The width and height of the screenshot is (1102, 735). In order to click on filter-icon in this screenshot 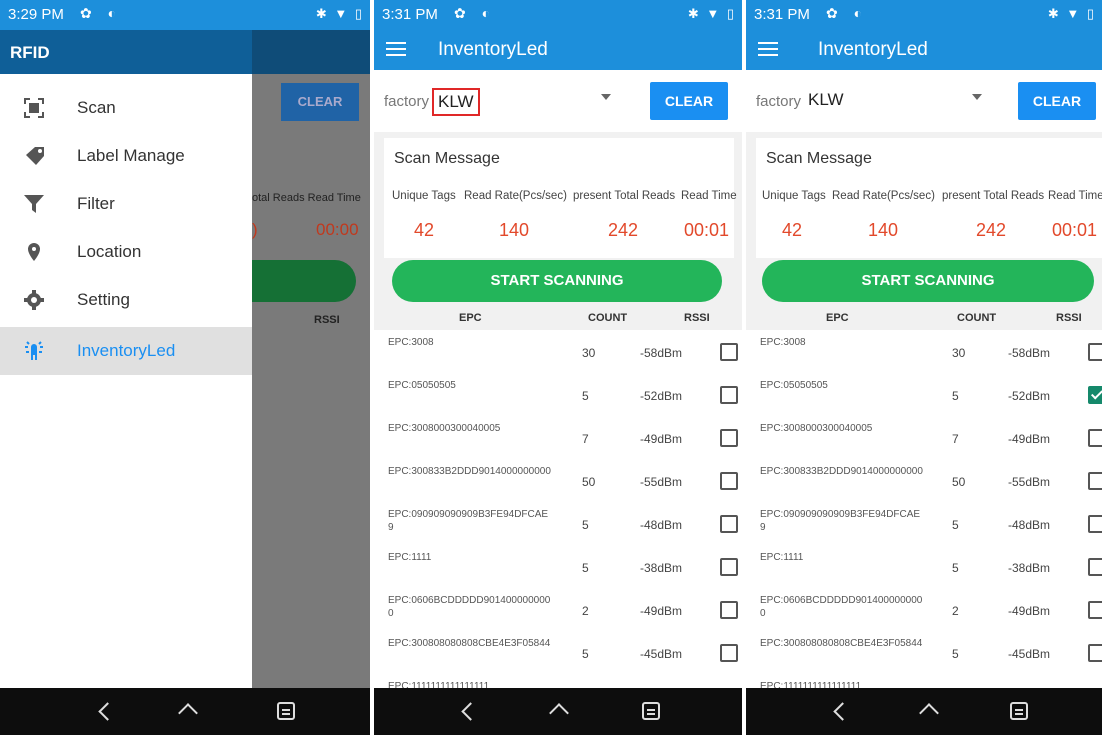, I will do `click(34, 204)`.